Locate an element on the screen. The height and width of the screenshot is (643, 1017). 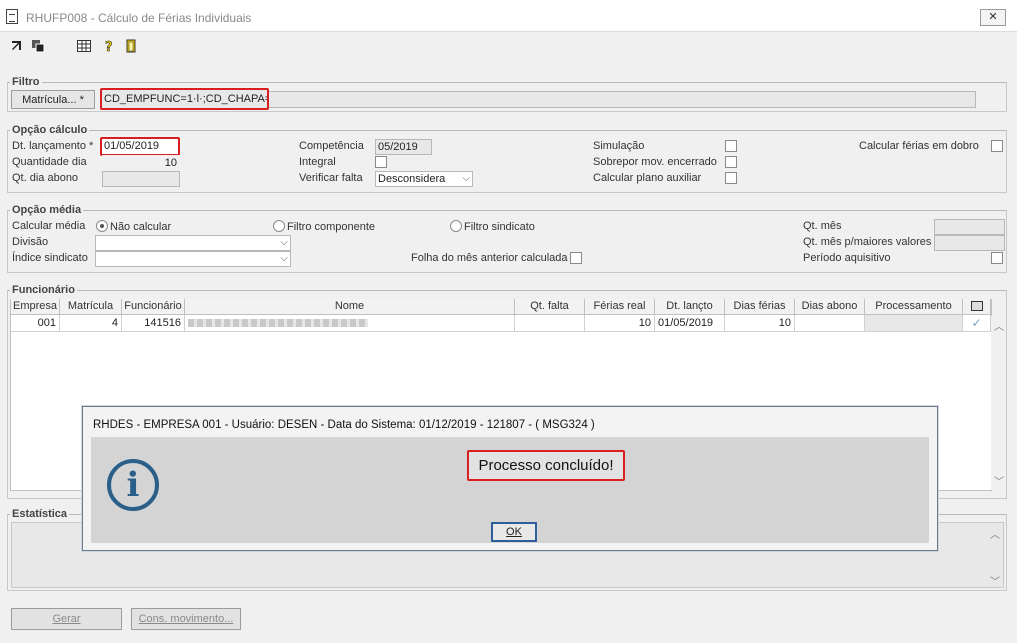
cell-select: ✓ is located at coordinates (977, 323).